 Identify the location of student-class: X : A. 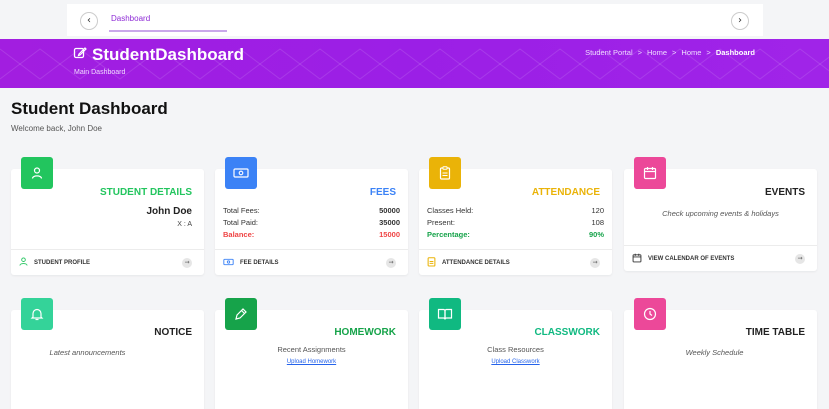
(184, 224).